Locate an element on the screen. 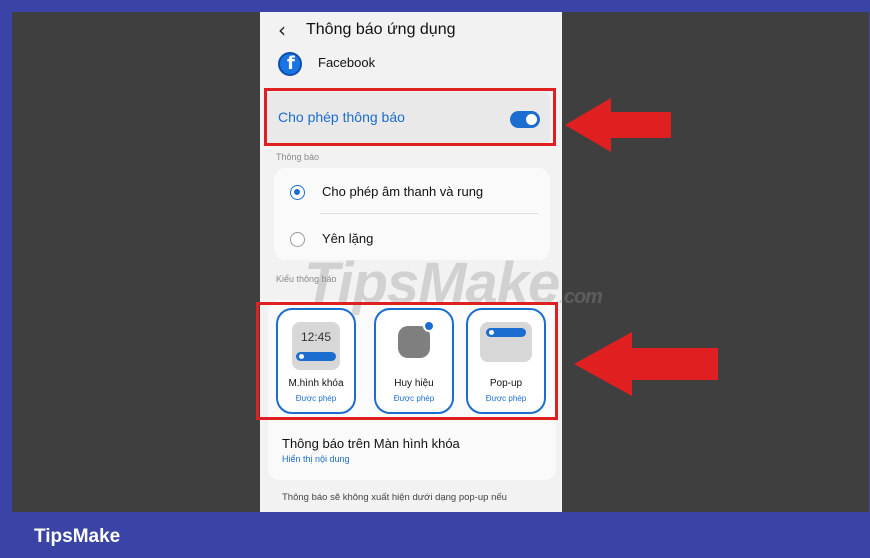 The width and height of the screenshot is (870, 558). lockscreen-notification-title: Thông báo trên Màn hình khóa is located at coordinates (371, 443).